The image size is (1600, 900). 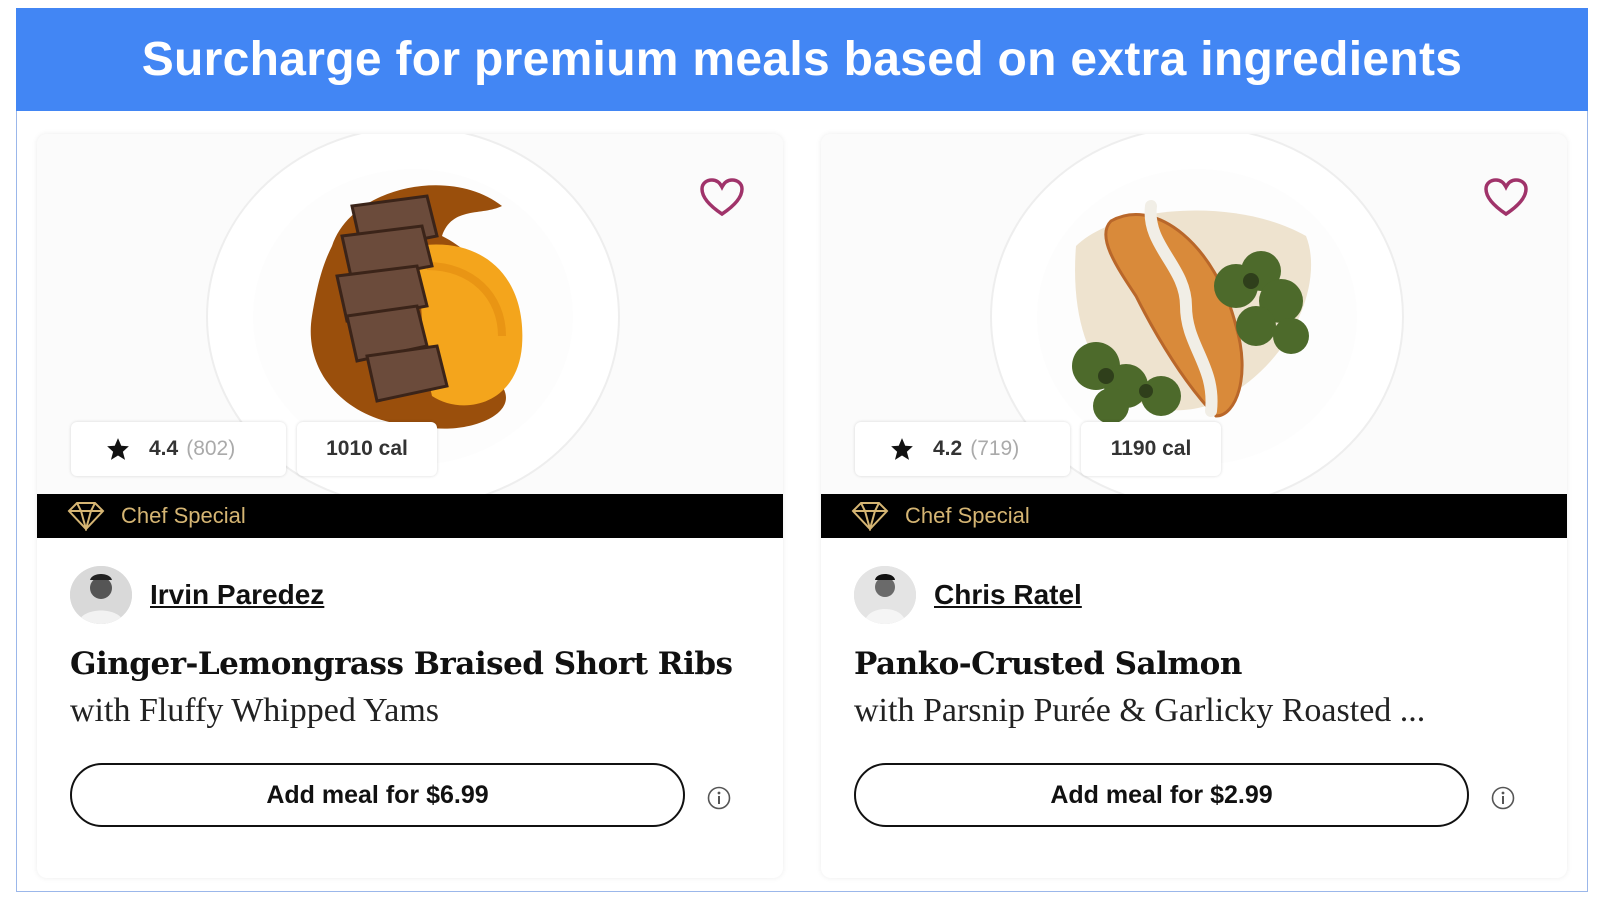 I want to click on chef-info: Irvin Paredez, so click(x=197, y=595).